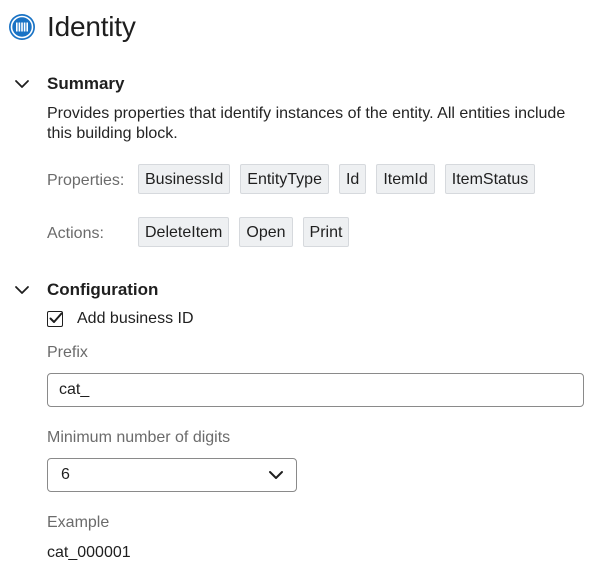 This screenshot has height=571, width=592. Describe the element at coordinates (86, 180) in the screenshot. I see `properties-label: Properties:` at that location.